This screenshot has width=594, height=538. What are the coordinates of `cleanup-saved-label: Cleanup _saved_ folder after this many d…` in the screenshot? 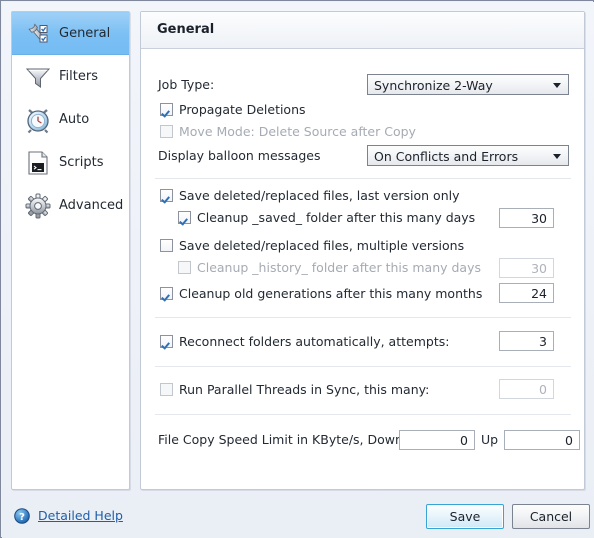 It's located at (336, 217).